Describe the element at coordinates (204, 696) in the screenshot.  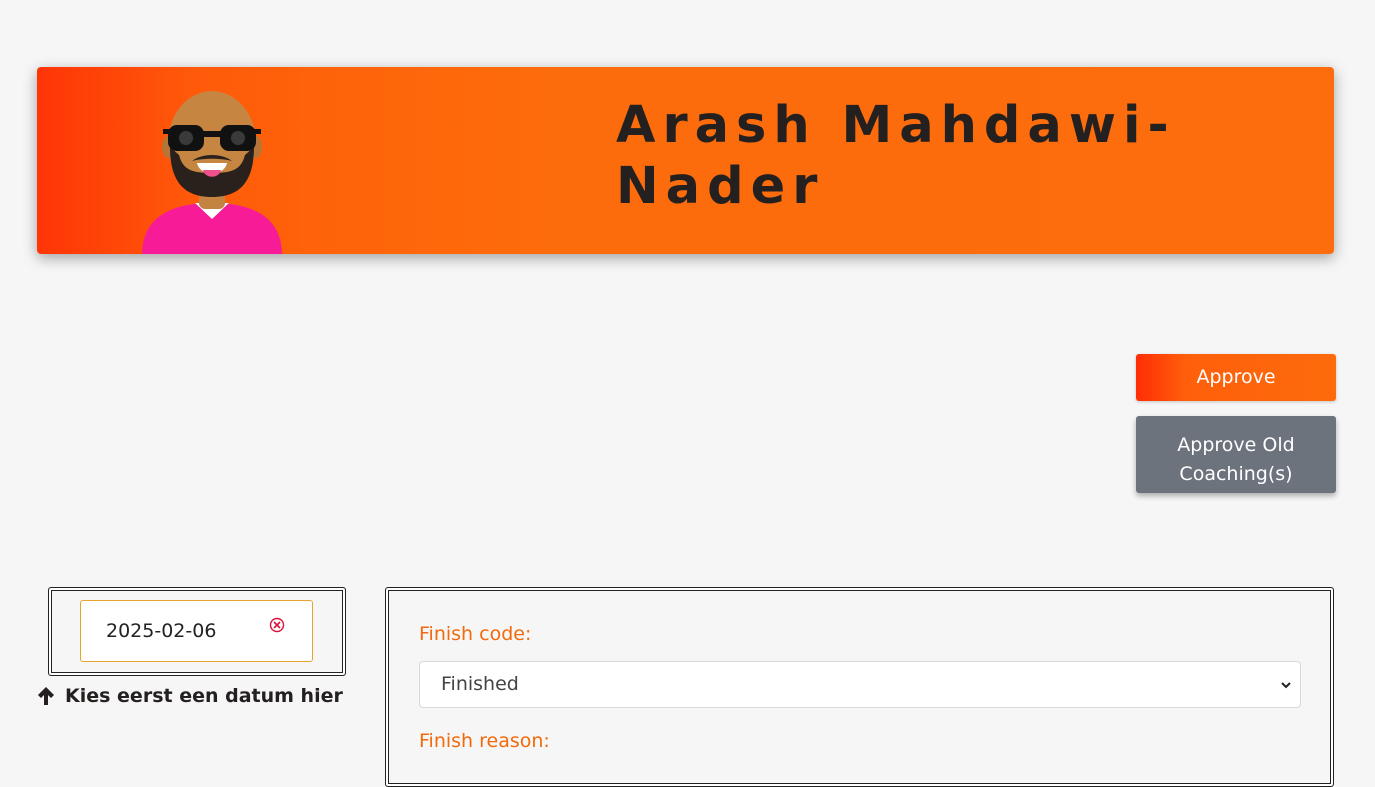
I see `date-hint-text: Kies eerst een datum hier` at that location.